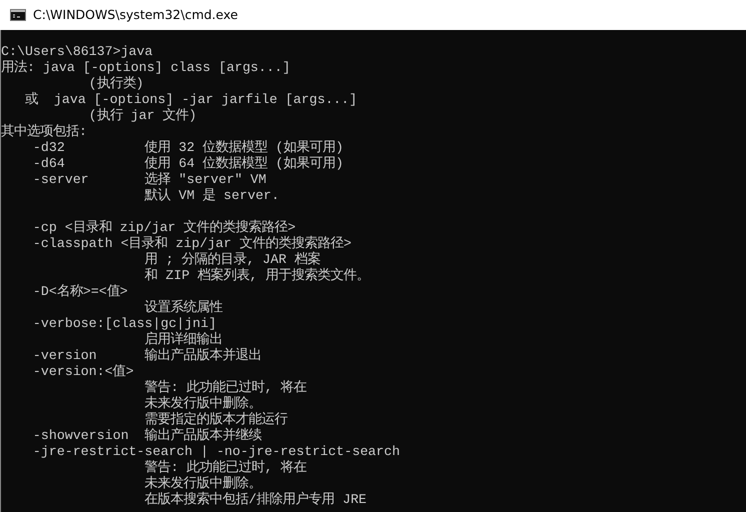  Describe the element at coordinates (183, 340) in the screenshot. I see `console-line: 启用详细输出` at that location.